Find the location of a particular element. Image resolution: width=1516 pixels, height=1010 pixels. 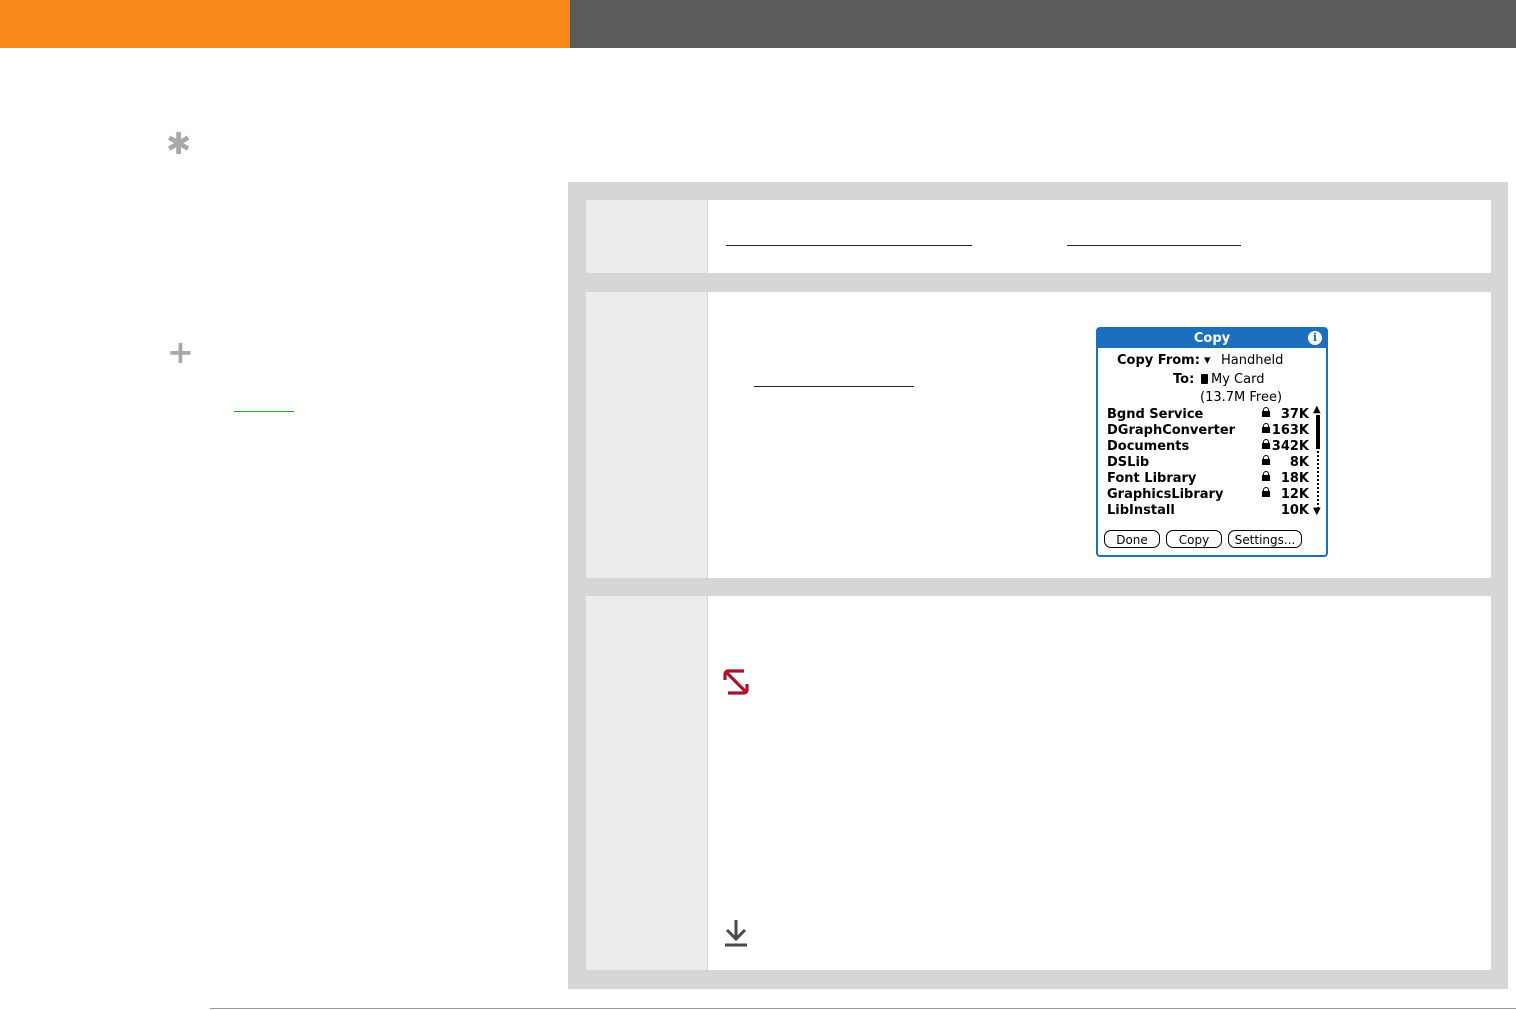

copy-from-label: Copy From: is located at coordinates (1158, 360).